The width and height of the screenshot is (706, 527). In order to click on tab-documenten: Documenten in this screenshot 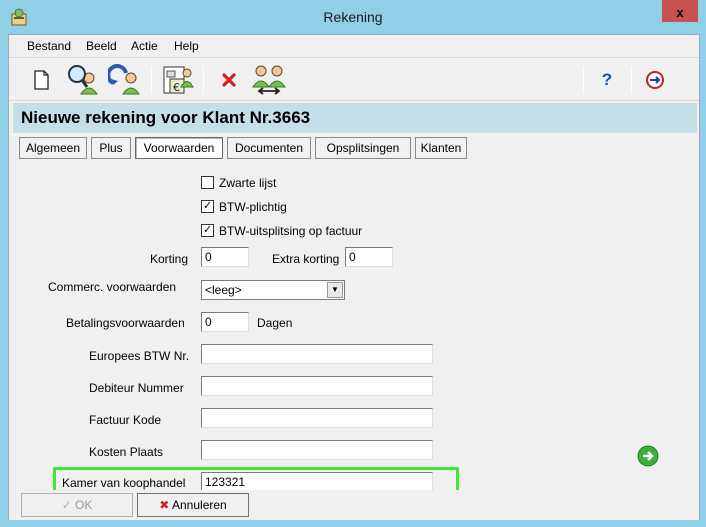, I will do `click(269, 148)`.